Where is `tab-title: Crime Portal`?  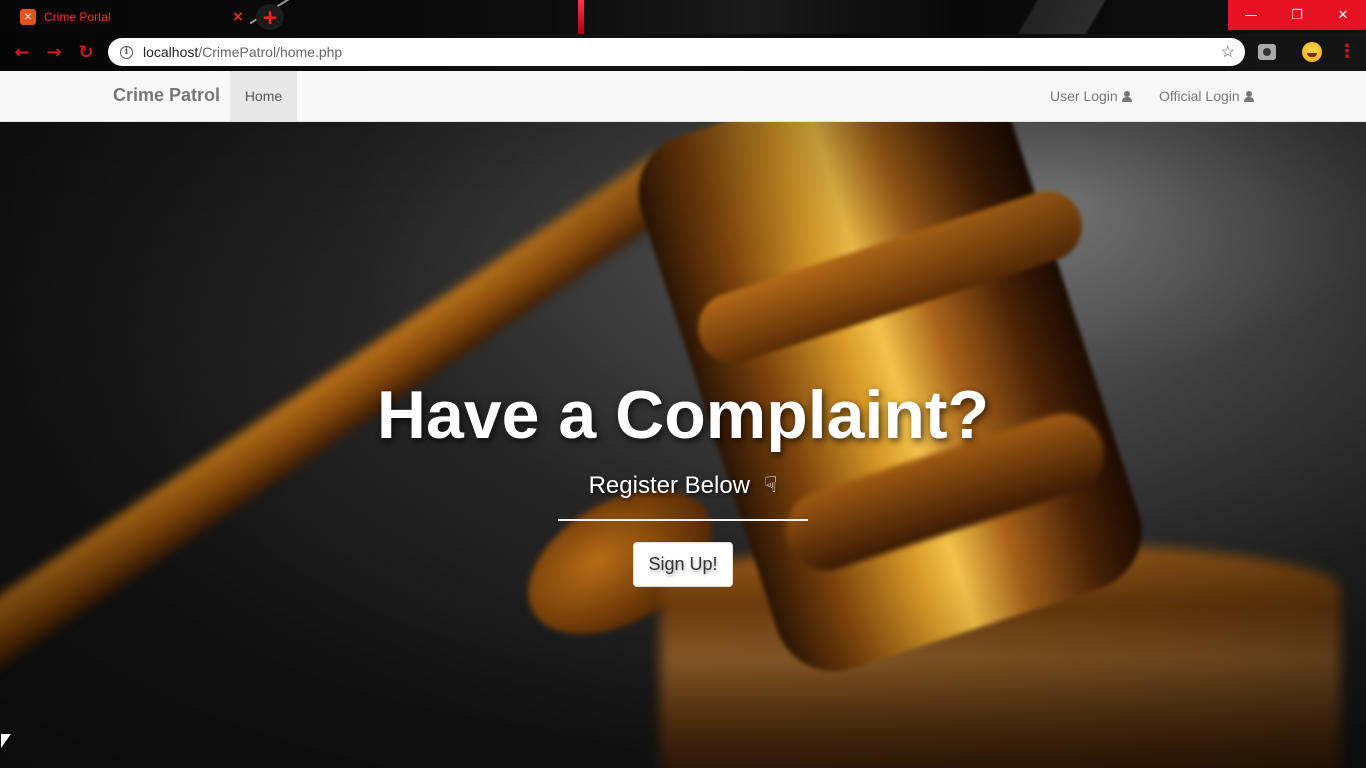
tab-title: Crime Portal is located at coordinates (77, 17).